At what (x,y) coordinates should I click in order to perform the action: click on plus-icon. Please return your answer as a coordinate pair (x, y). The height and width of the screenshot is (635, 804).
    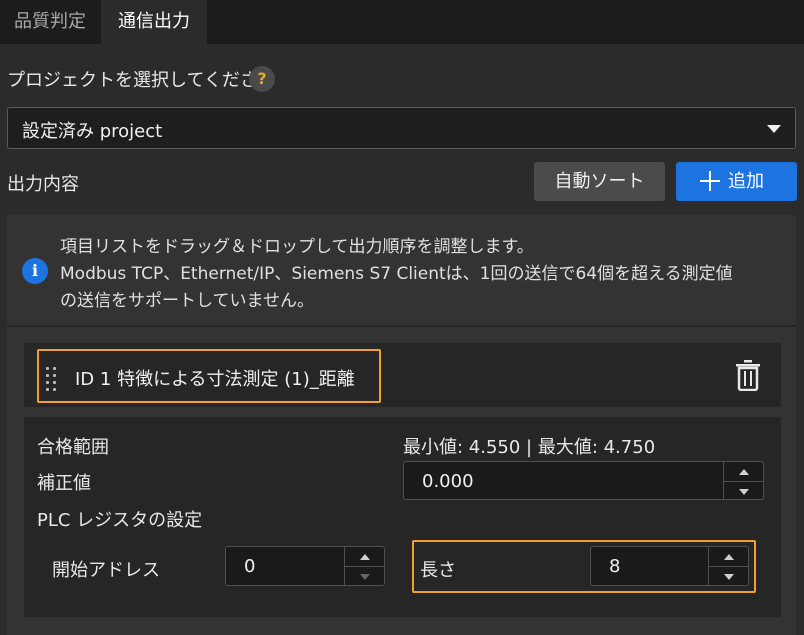
    Looking at the image, I should click on (710, 181).